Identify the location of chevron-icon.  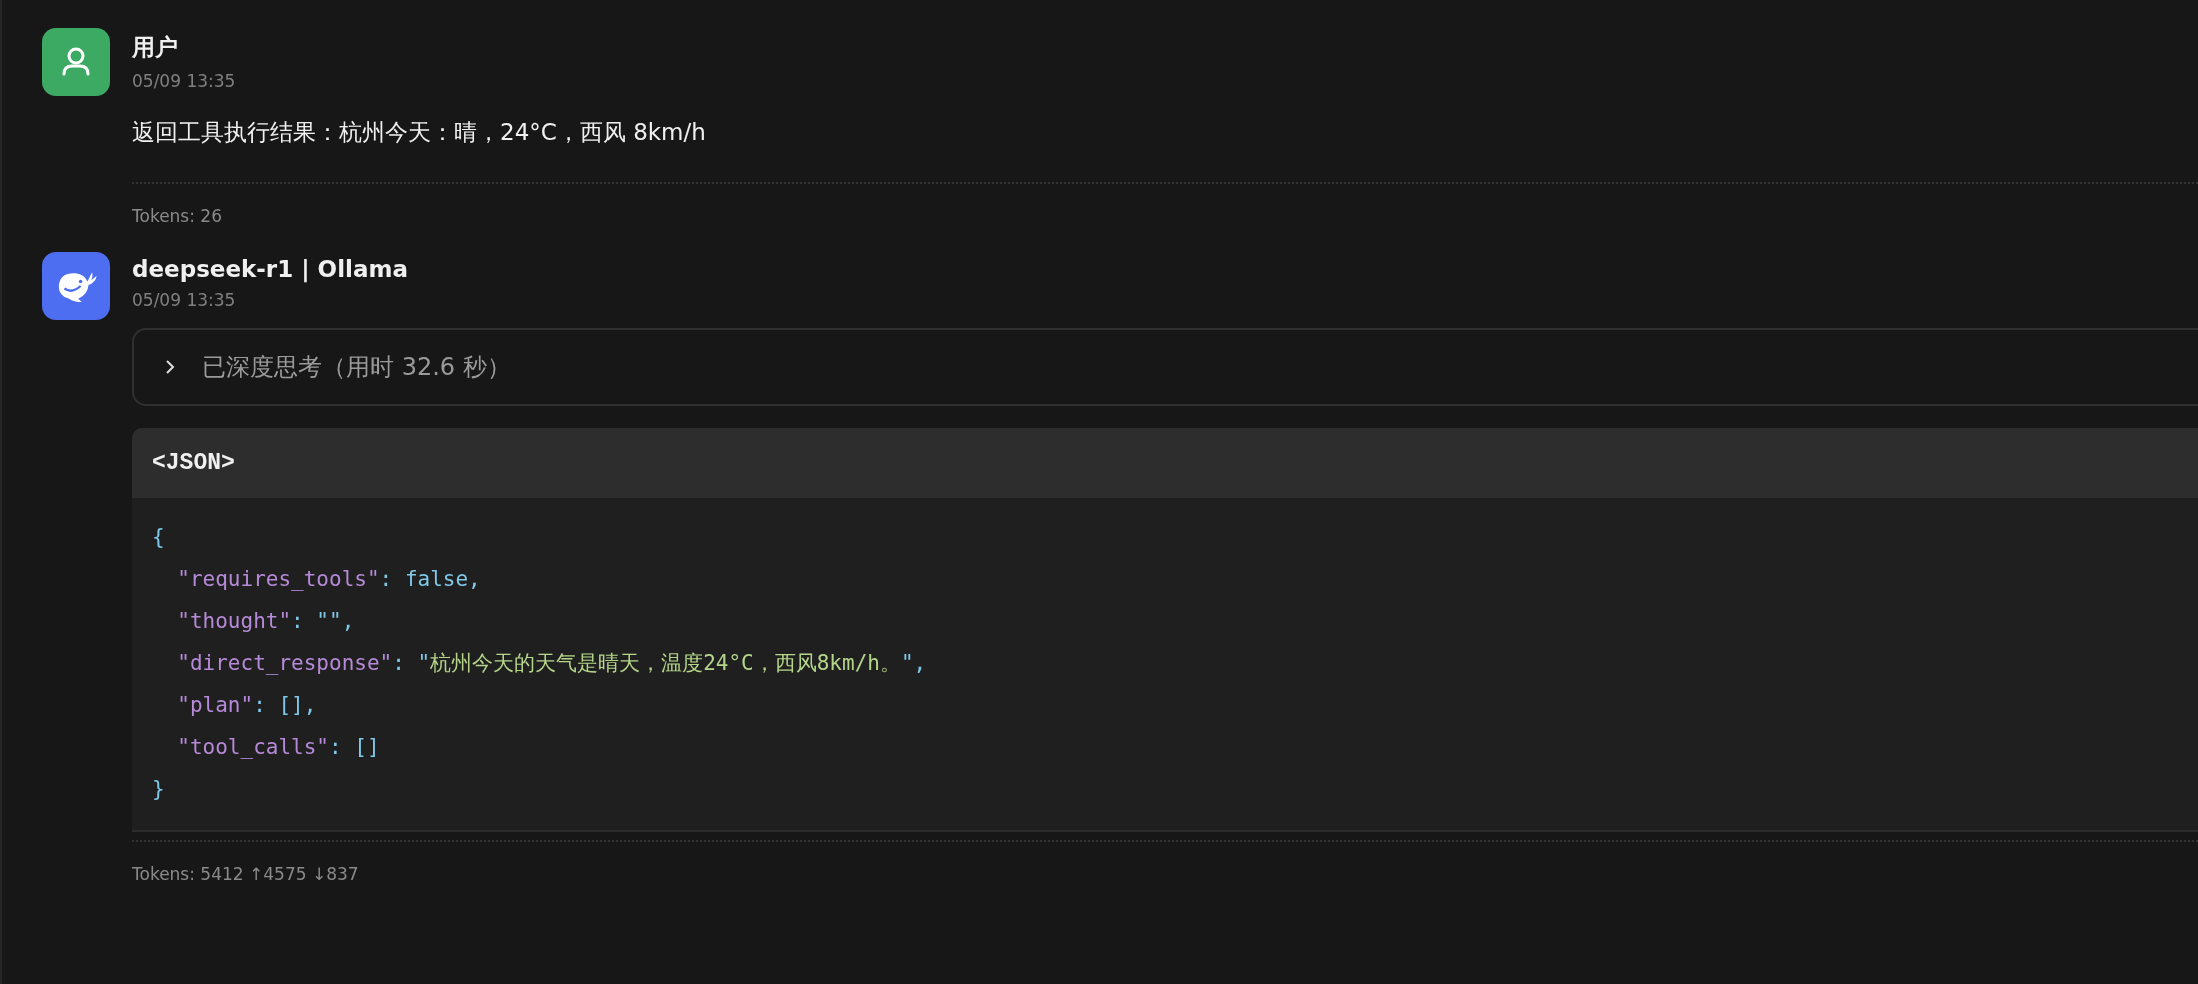
(170, 367).